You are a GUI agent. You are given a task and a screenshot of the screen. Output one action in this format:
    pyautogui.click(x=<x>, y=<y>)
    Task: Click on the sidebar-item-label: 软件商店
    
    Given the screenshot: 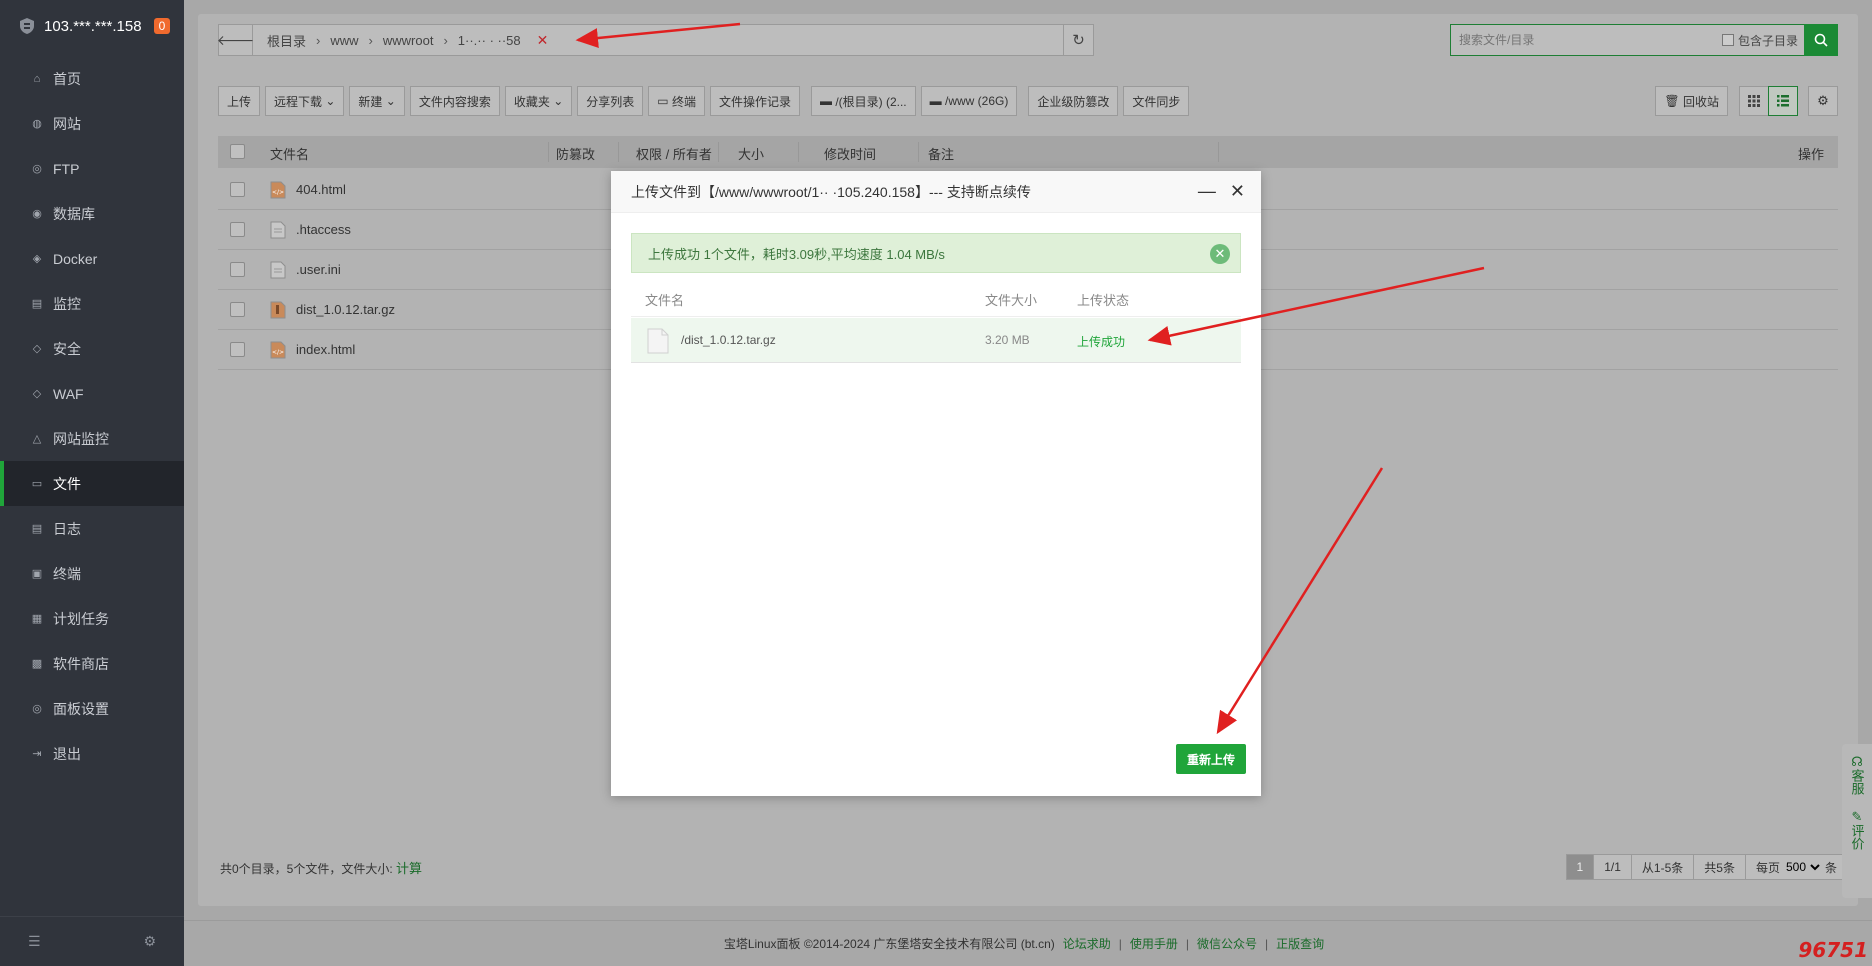 What is the action you would take?
    pyautogui.click(x=81, y=663)
    